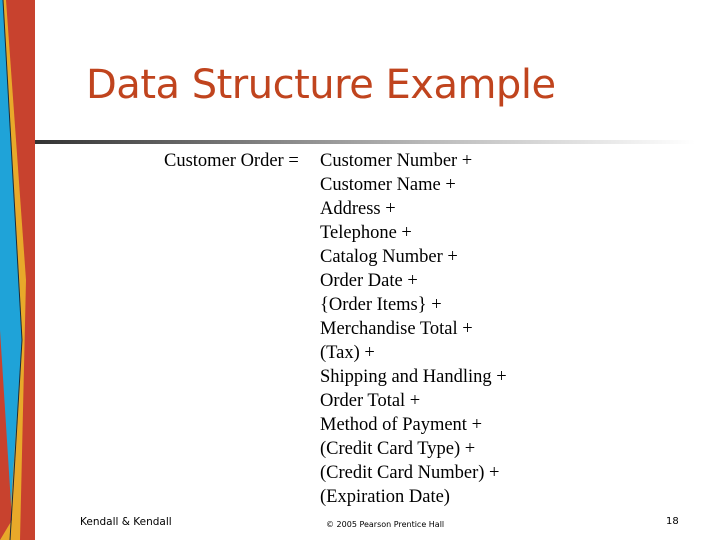  I want to click on component-line: (Credit Card Number) +, so click(410, 473).